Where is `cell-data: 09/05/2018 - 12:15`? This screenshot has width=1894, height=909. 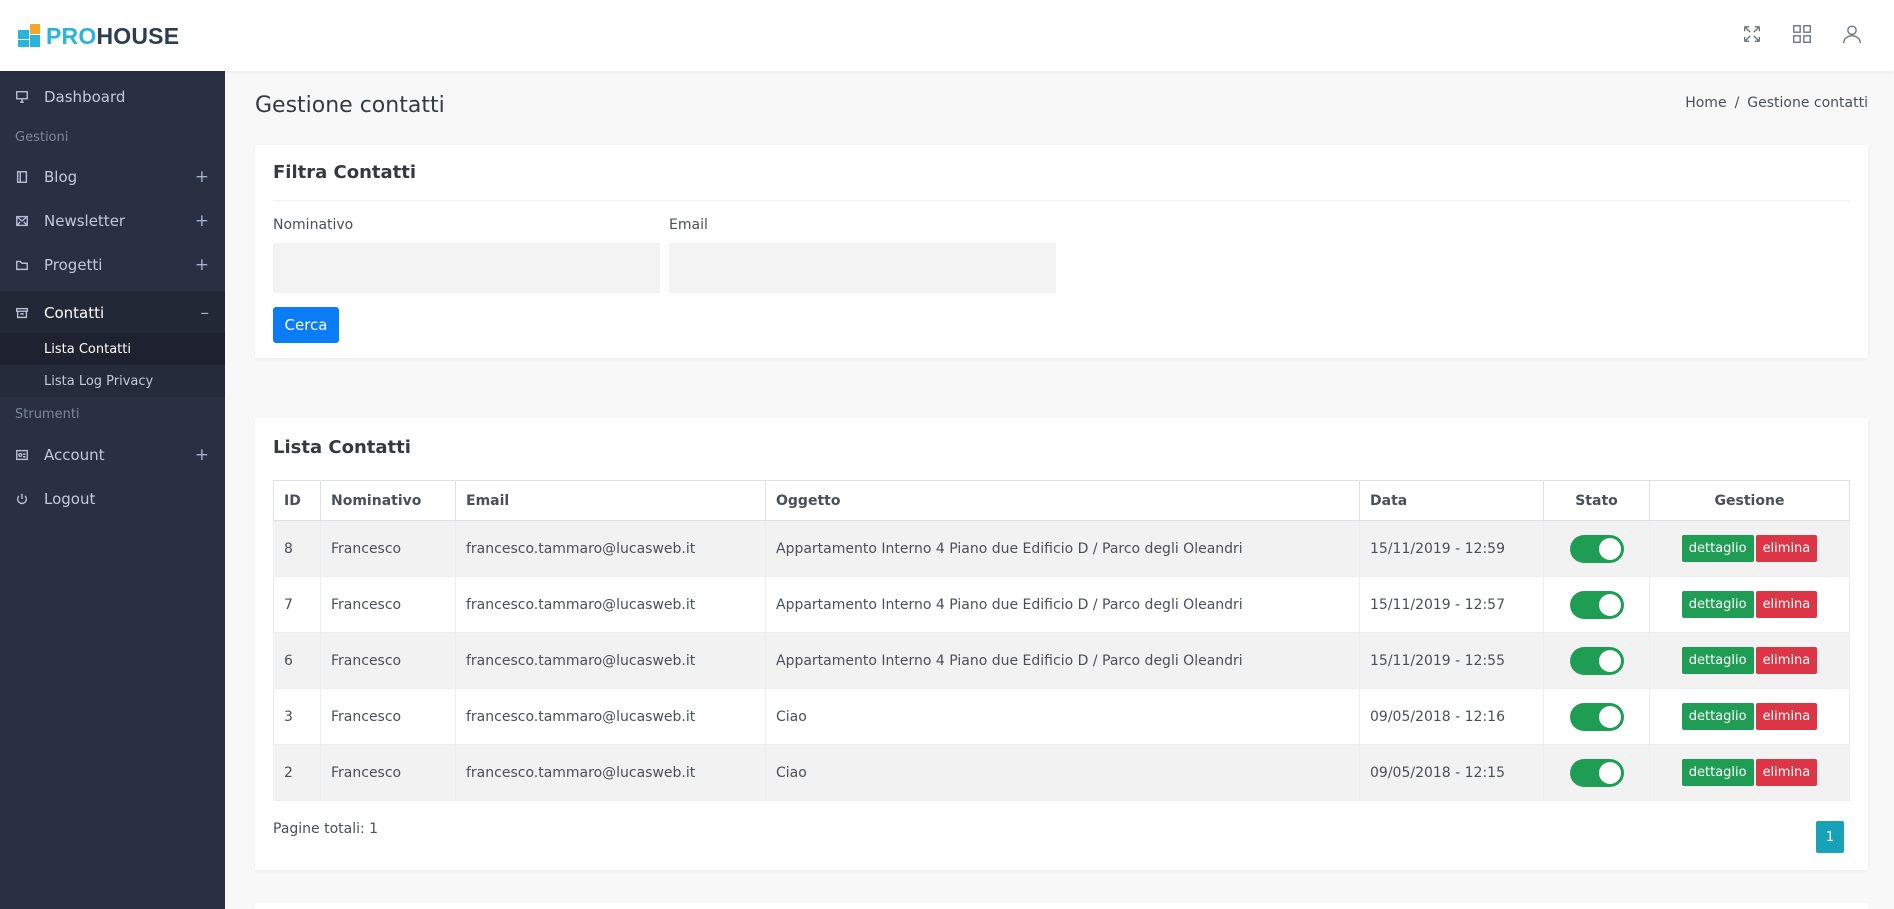 cell-data: 09/05/2018 - 12:15 is located at coordinates (1451, 772).